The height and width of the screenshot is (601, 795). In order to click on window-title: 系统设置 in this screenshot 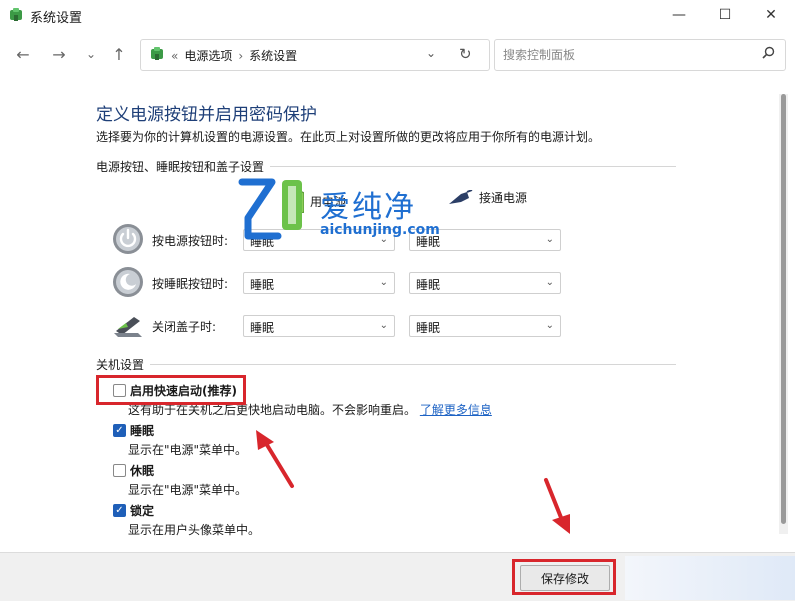, I will do `click(56, 18)`.